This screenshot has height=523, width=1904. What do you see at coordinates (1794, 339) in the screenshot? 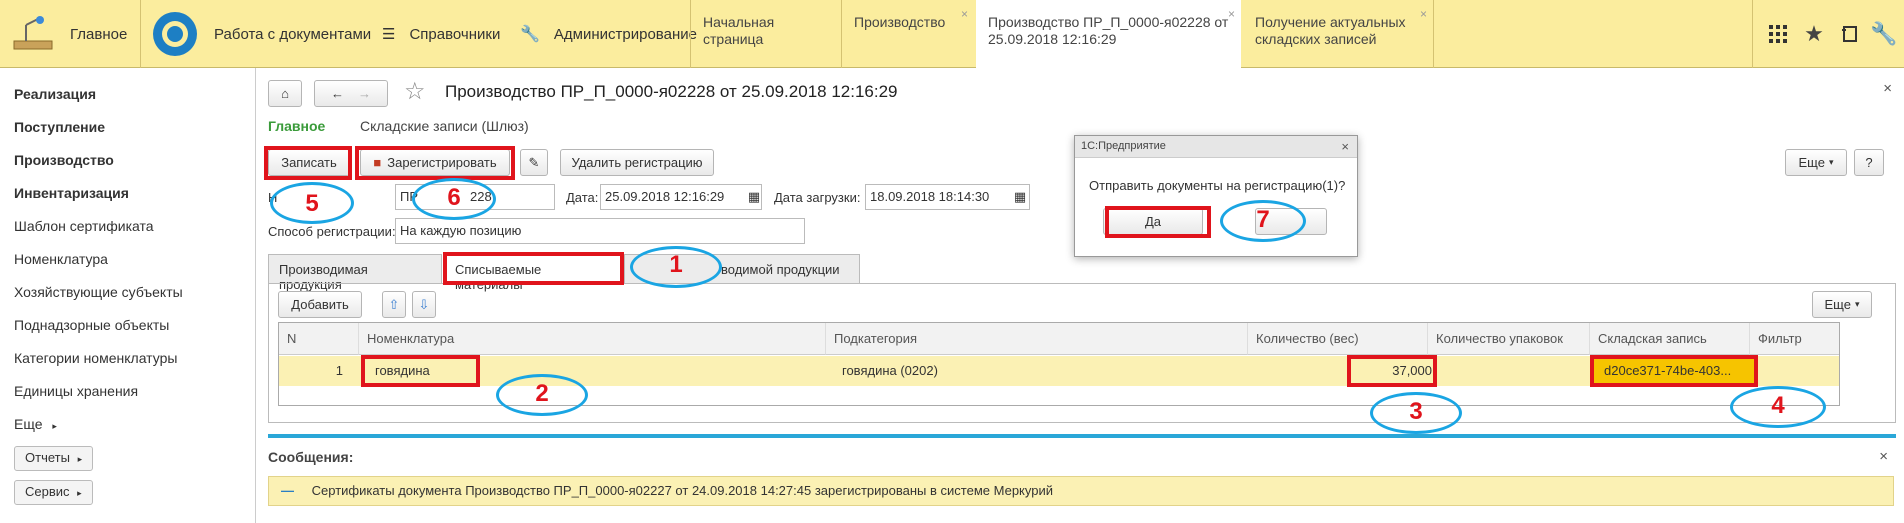
I see `column-header-filter: Фильтр` at bounding box center [1794, 339].